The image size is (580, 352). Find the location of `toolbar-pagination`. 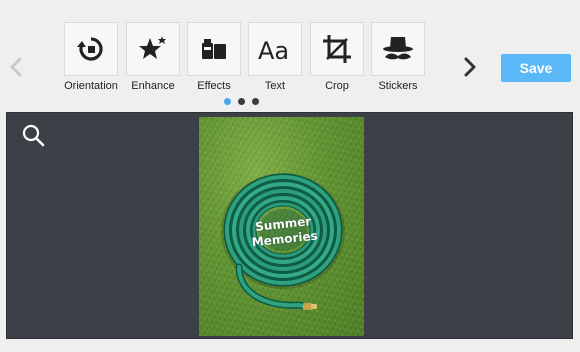

toolbar-pagination is located at coordinates (241, 101).